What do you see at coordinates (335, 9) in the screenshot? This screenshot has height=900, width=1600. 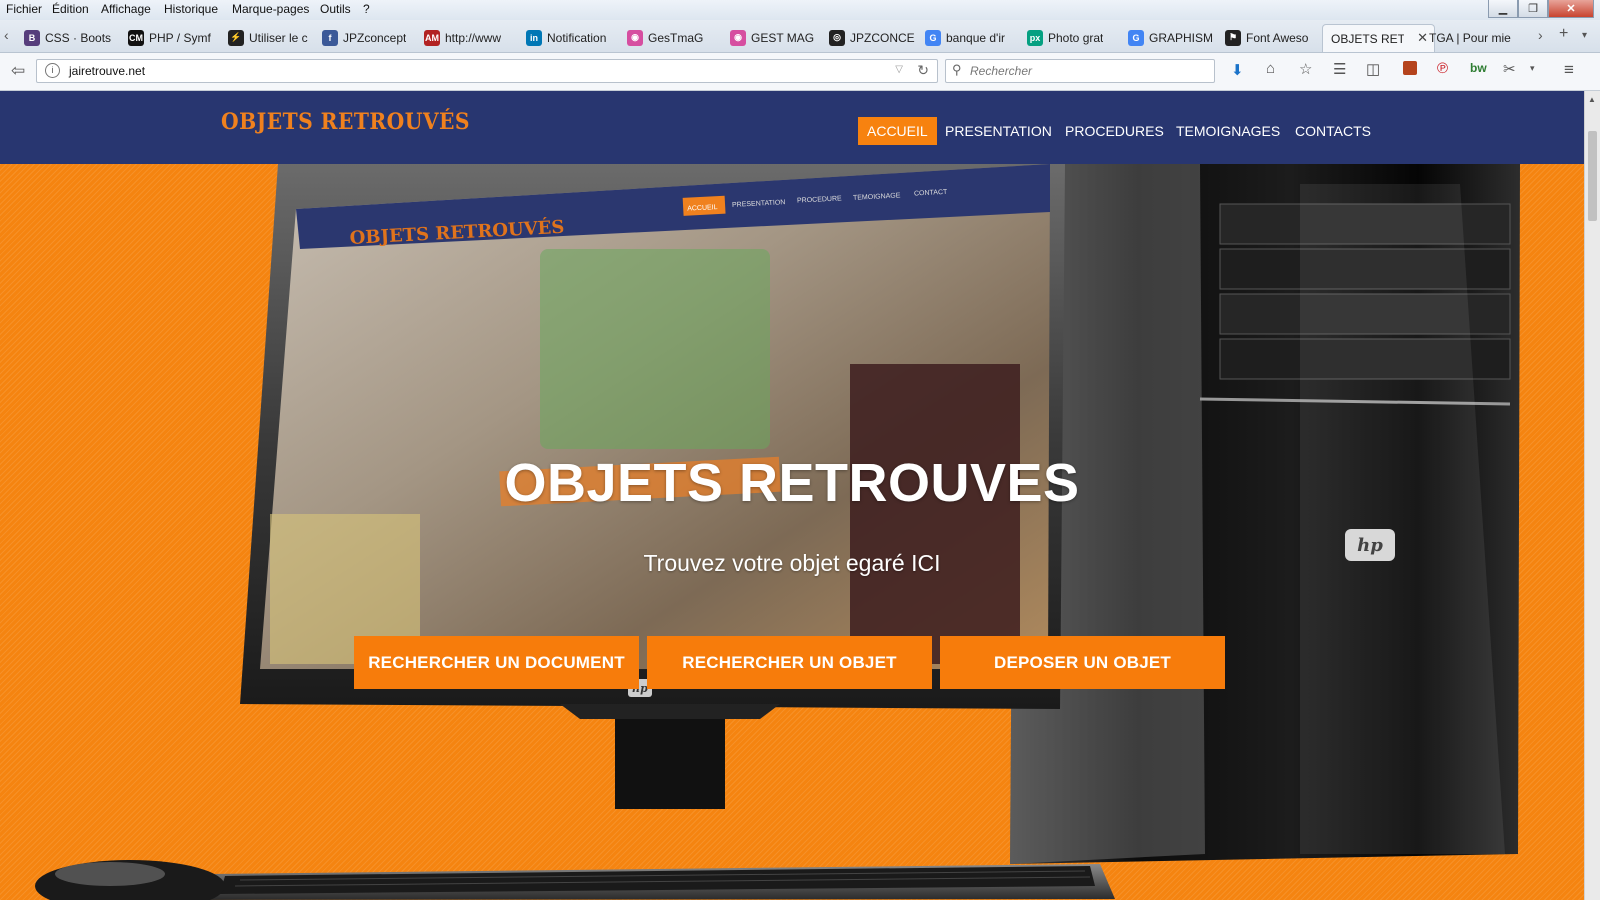 I see `menu-outils: Outils` at bounding box center [335, 9].